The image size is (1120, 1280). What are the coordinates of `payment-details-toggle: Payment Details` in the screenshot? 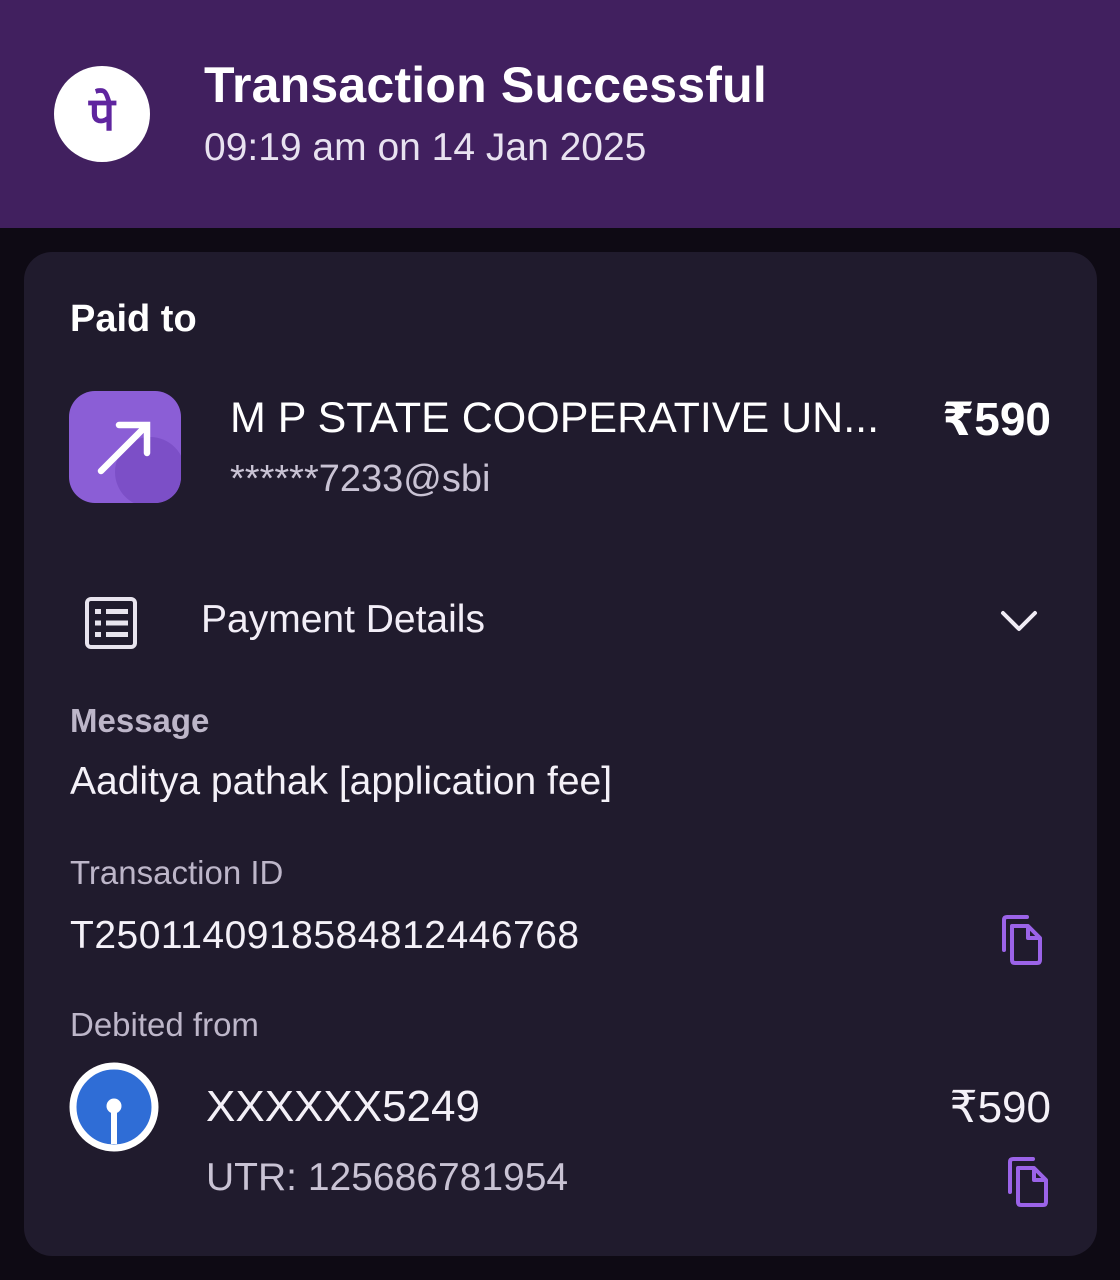 It's located at (343, 620).